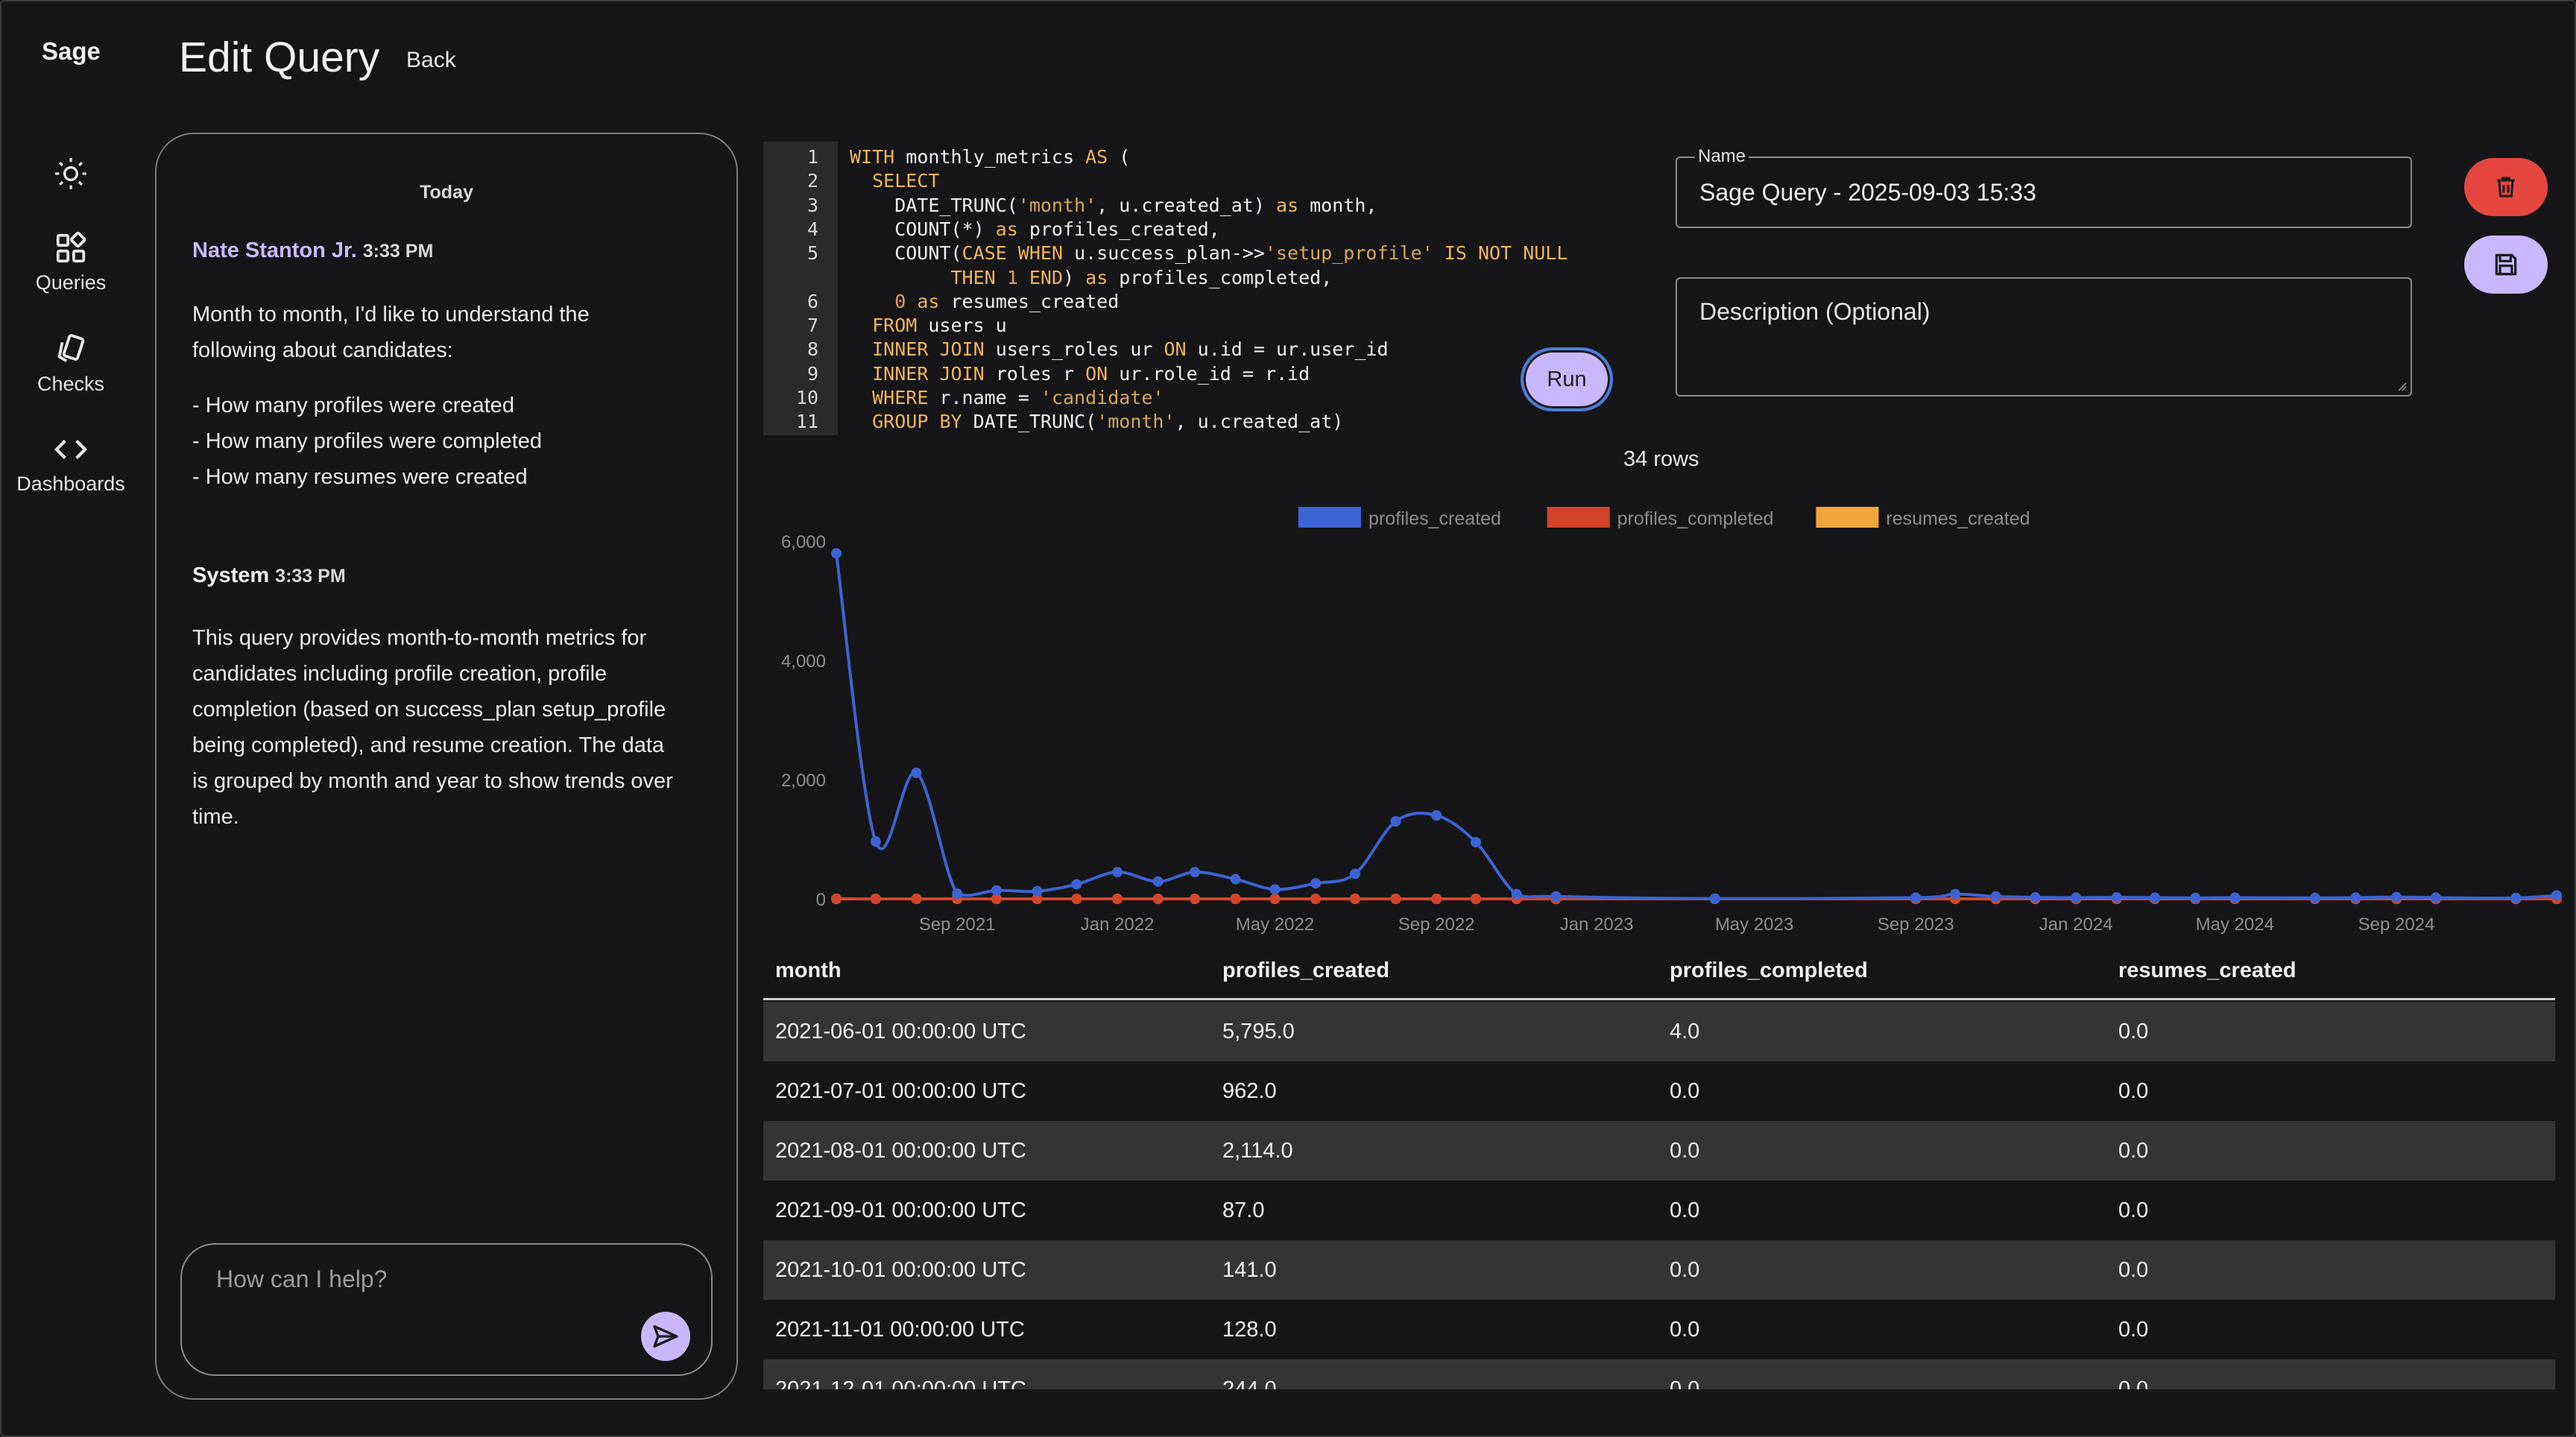  What do you see at coordinates (808, 971) in the screenshot?
I see `column-header: month` at bounding box center [808, 971].